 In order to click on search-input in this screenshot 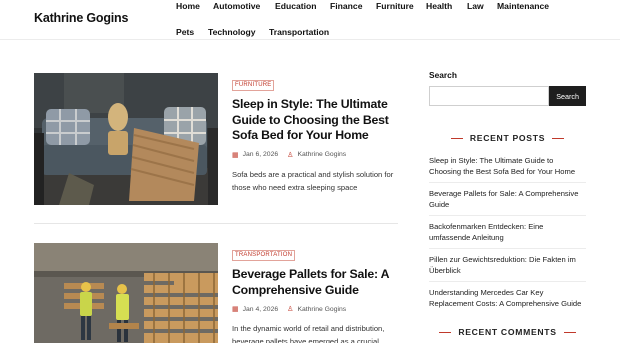, I will do `click(489, 96)`.